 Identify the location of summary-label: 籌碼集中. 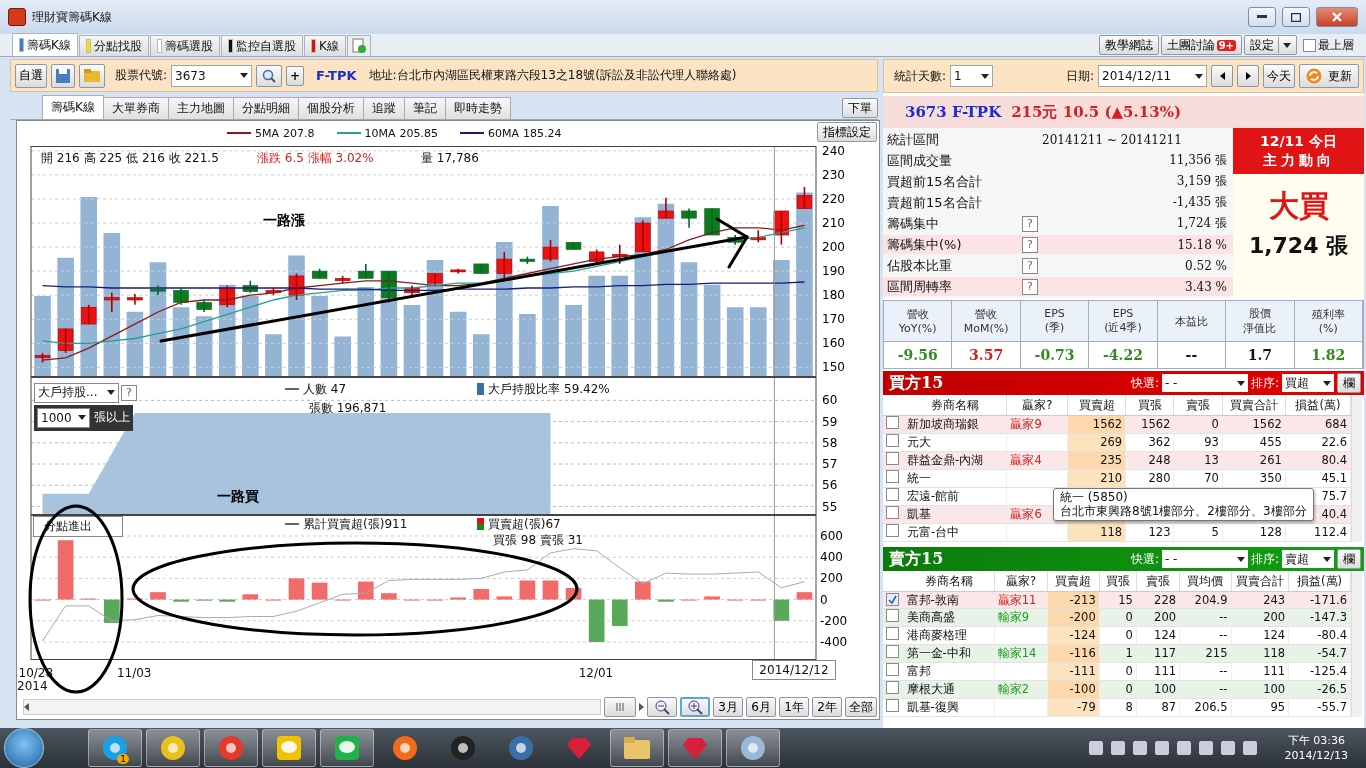
(913, 223).